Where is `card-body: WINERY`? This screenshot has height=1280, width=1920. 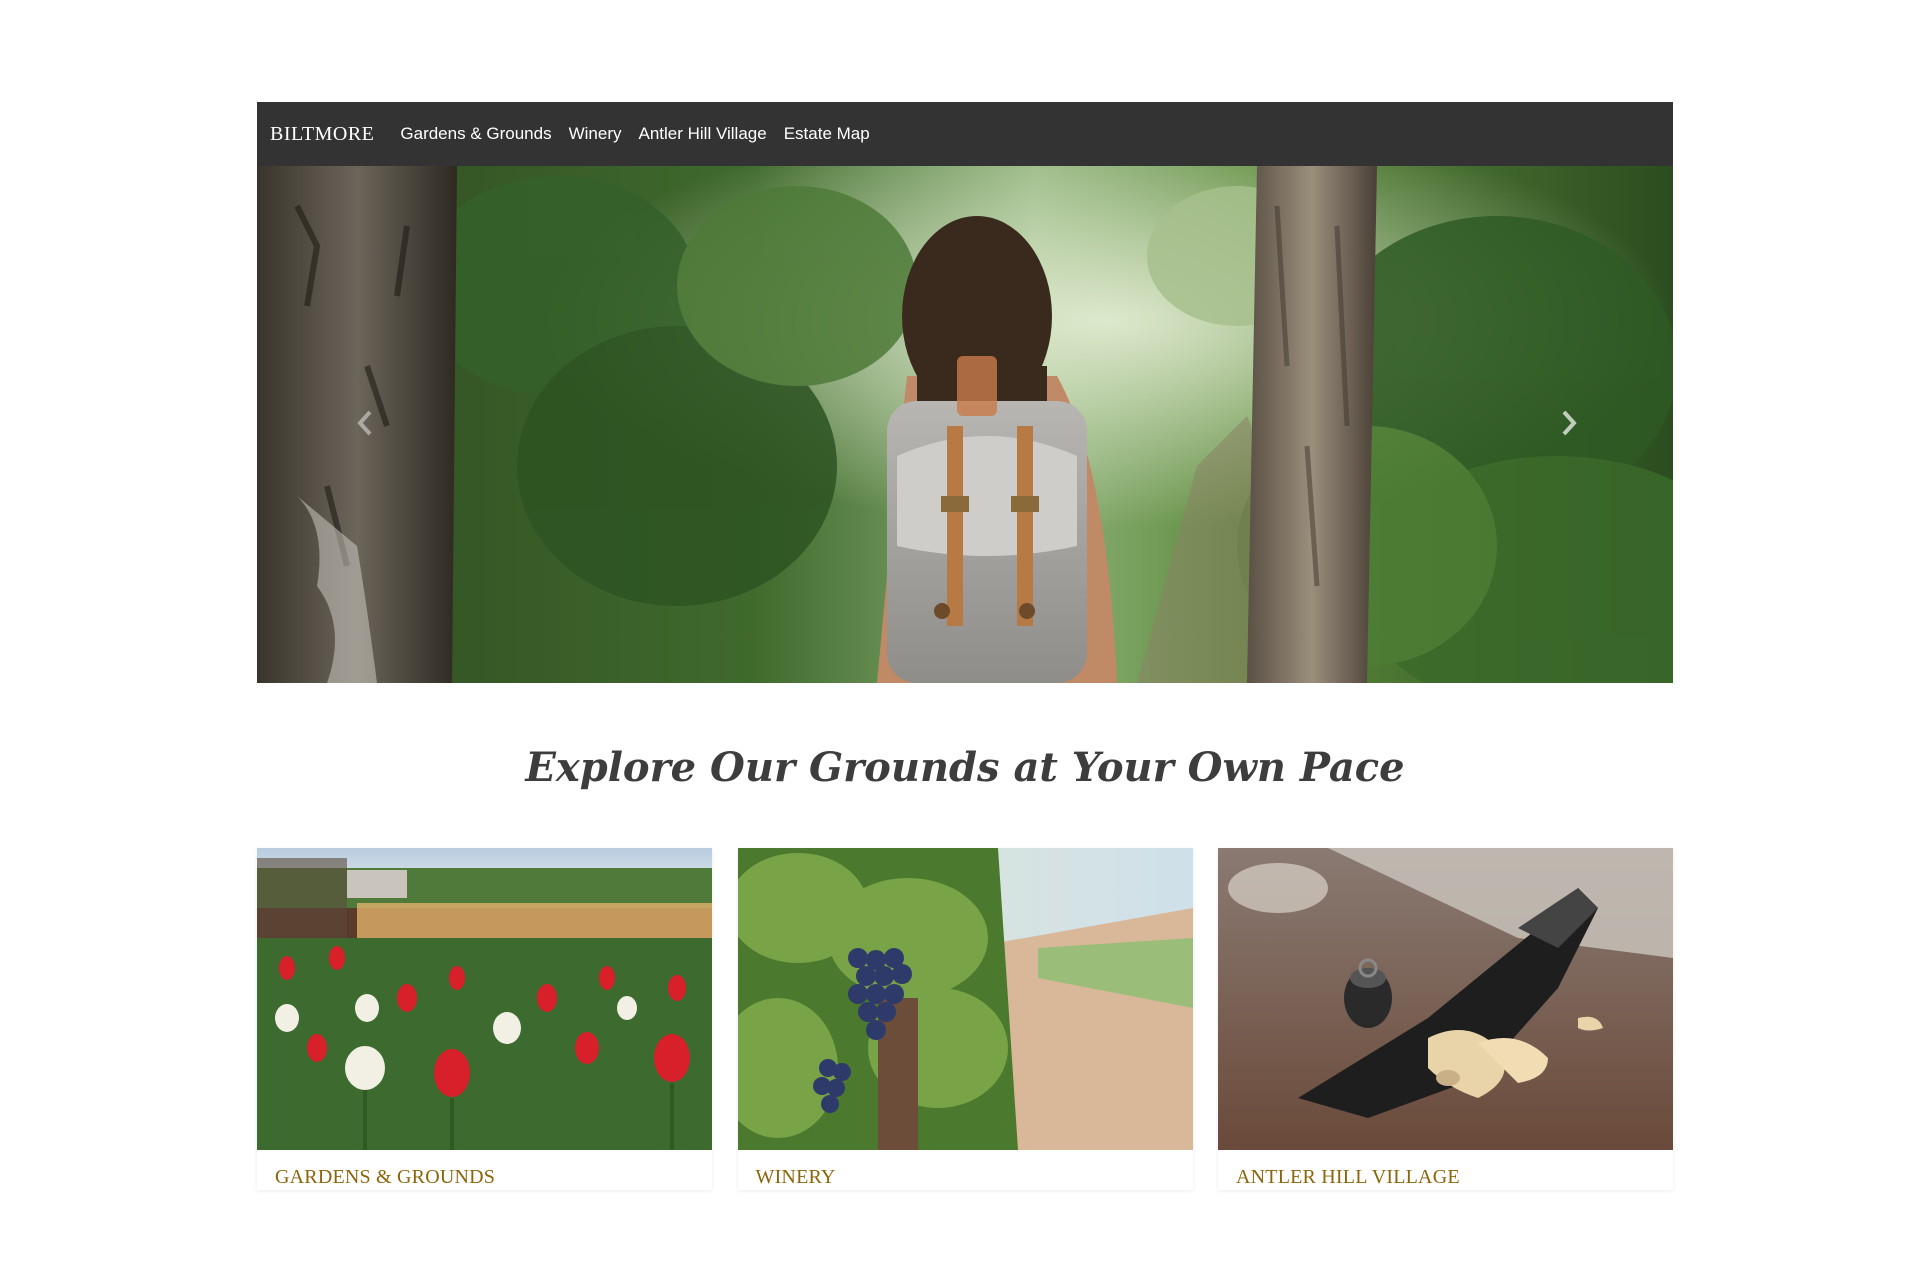
card-body: WINERY is located at coordinates (965, 1170).